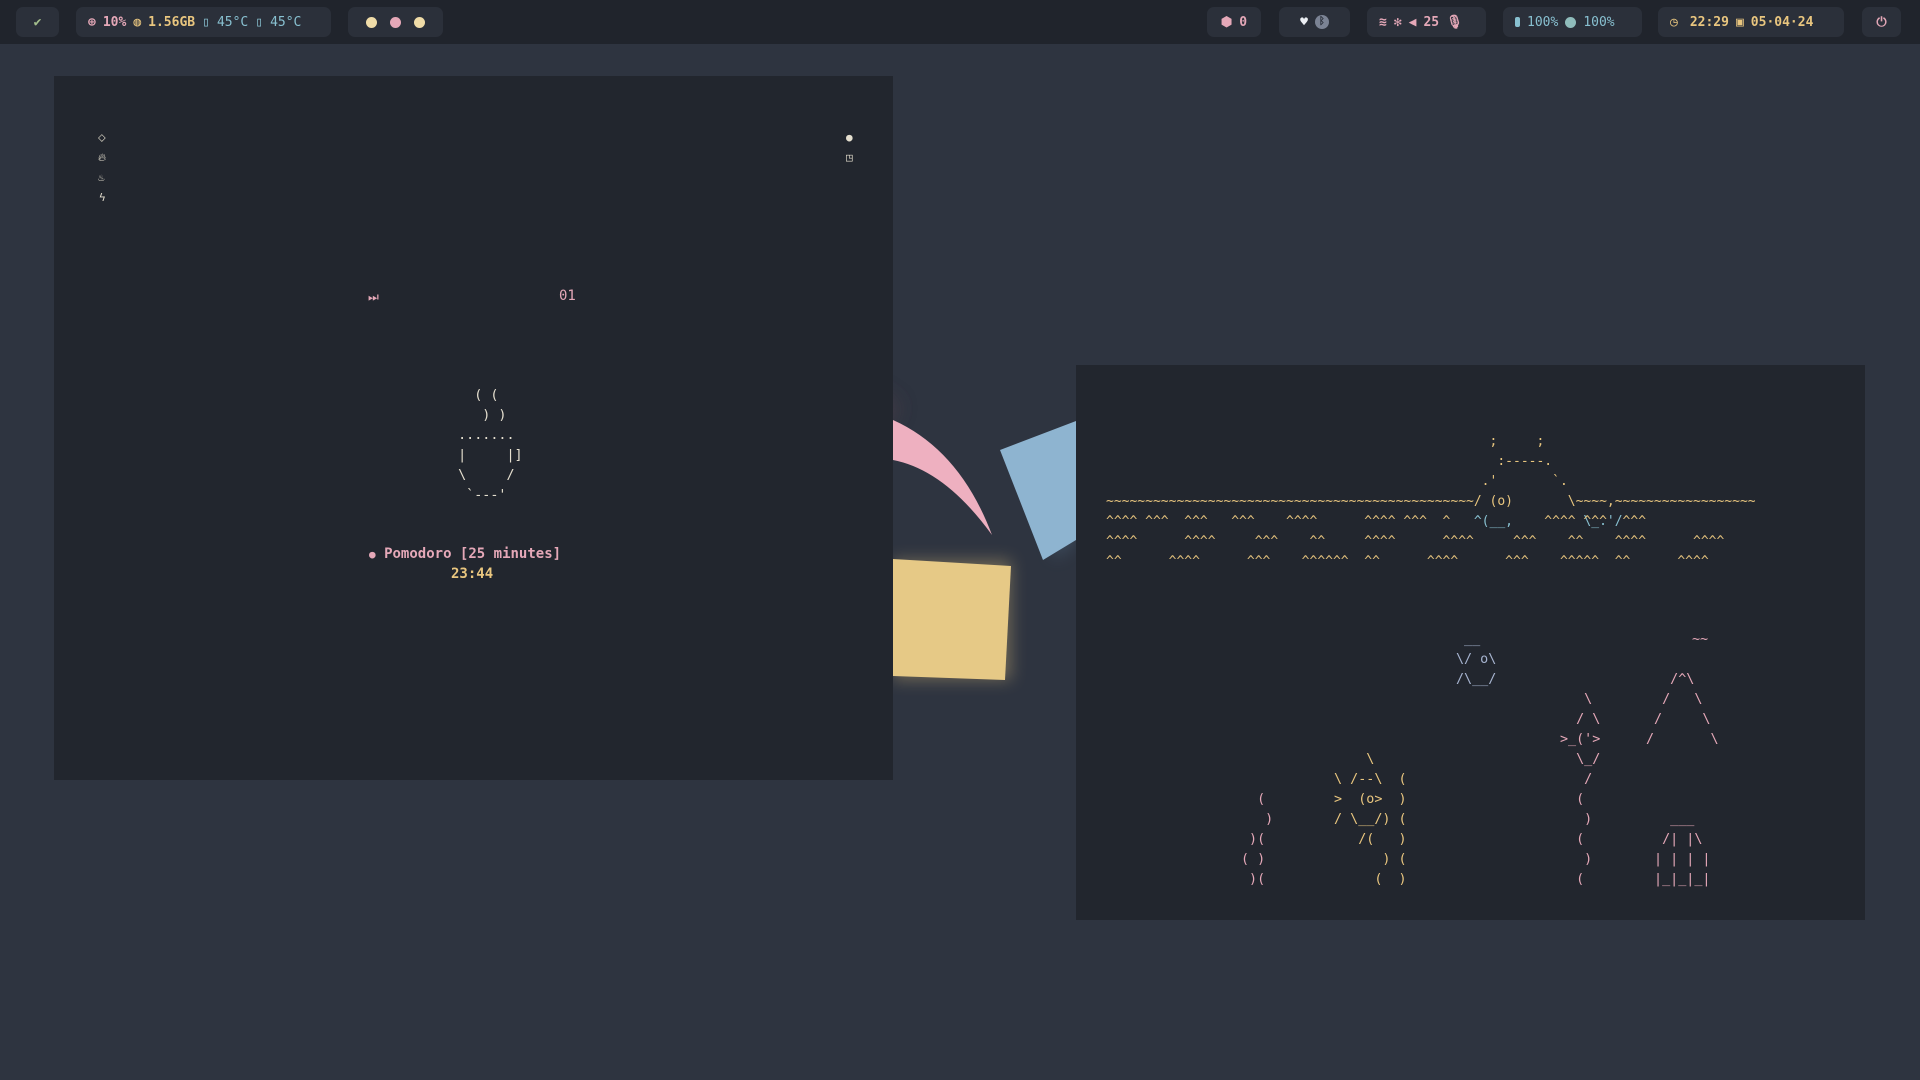 Image resolution: width=1920 pixels, height=1080 pixels. I want to click on pomodoro-status: ● Pomodoro [25 minutes], so click(465, 554).